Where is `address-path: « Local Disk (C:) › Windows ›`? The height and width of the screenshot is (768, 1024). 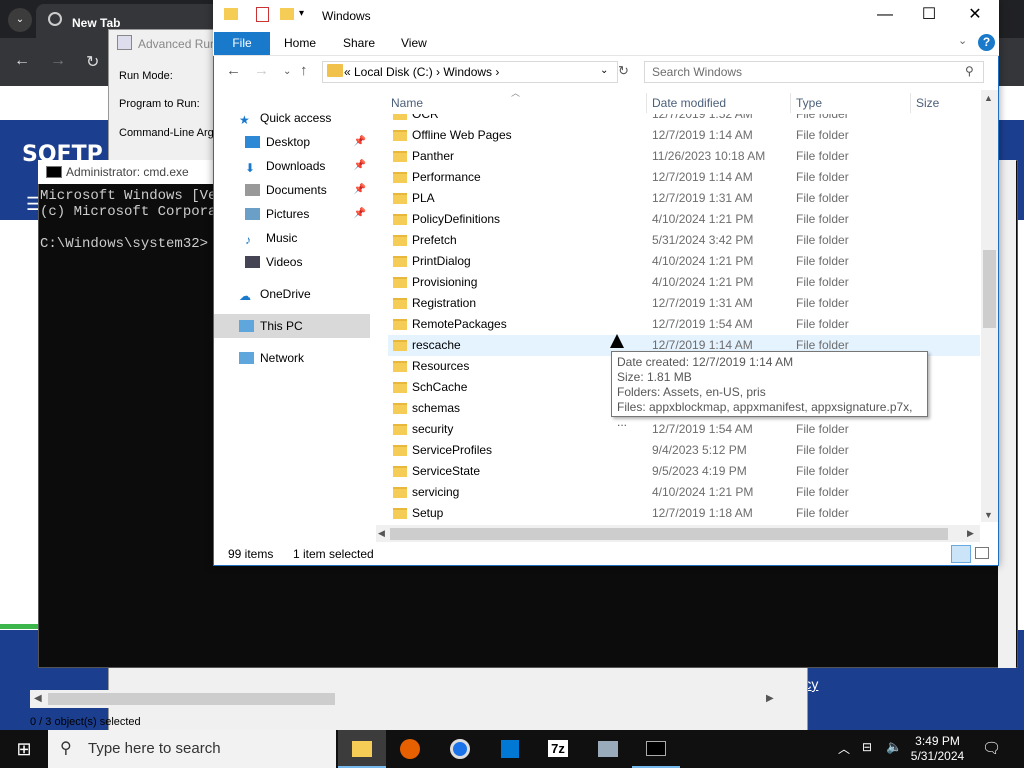 address-path: « Local Disk (C:) › Windows › is located at coordinates (421, 72).